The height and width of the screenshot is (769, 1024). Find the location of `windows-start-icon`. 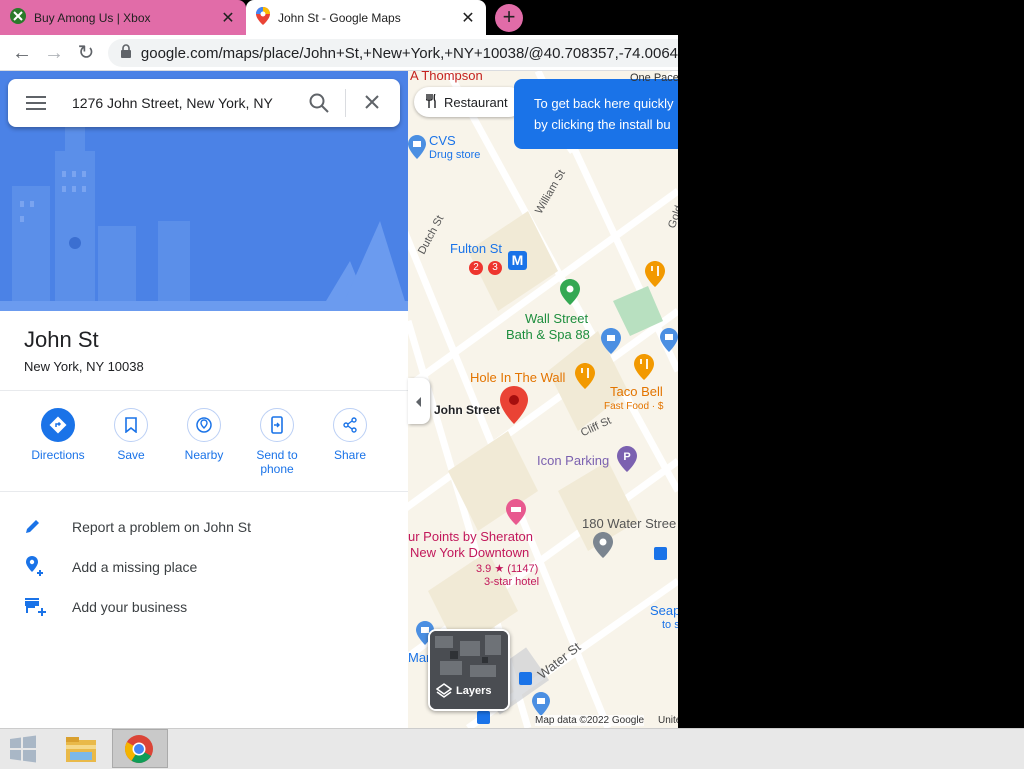

windows-start-icon is located at coordinates (23, 751).